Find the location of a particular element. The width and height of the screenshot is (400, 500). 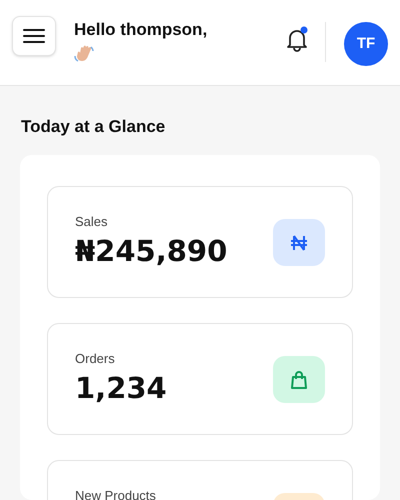

stat-value: ₦245,890 is located at coordinates (151, 251).